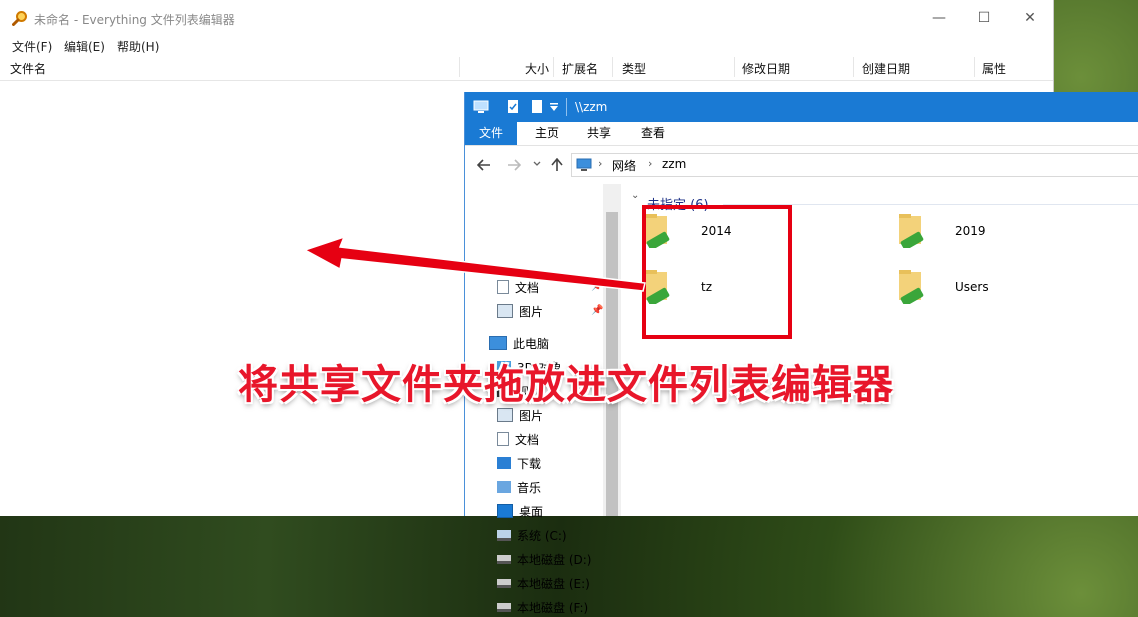 The width and height of the screenshot is (1138, 617). Describe the element at coordinates (529, 463) in the screenshot. I see `nav-label: 下载` at that location.